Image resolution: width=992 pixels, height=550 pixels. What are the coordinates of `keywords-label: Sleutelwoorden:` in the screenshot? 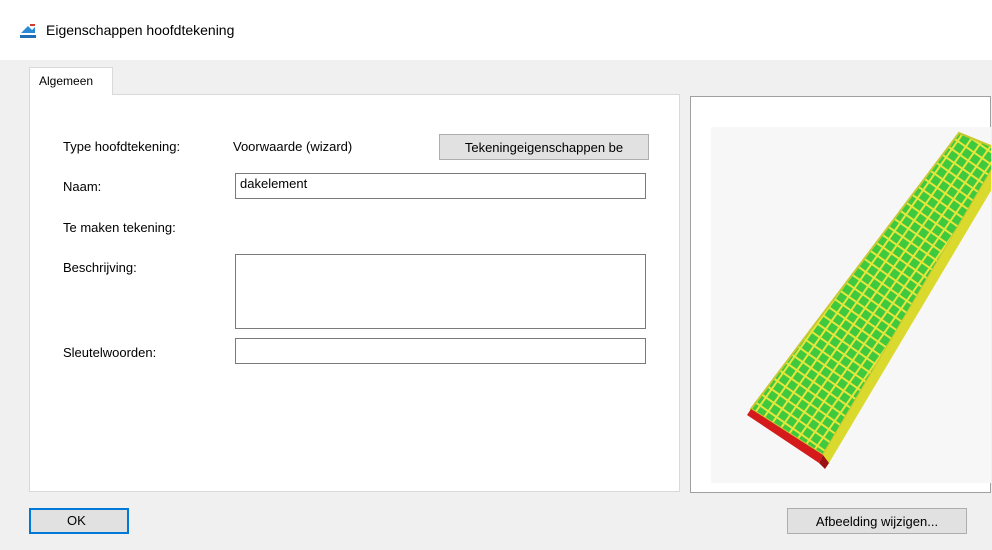 It's located at (110, 352).